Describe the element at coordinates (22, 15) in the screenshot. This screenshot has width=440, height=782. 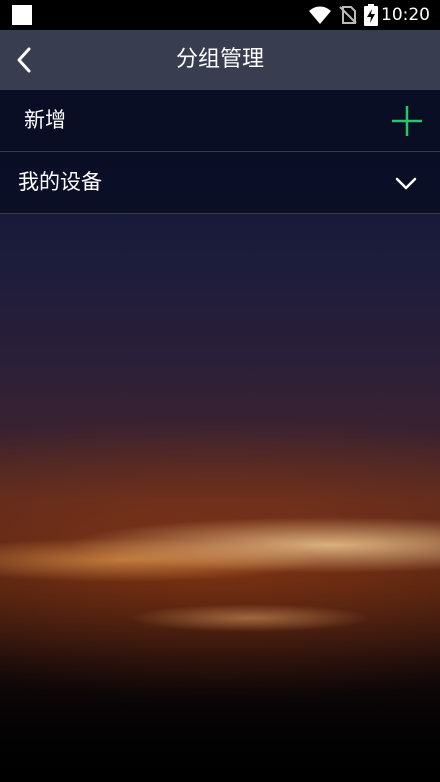
I see `notification-icon` at that location.